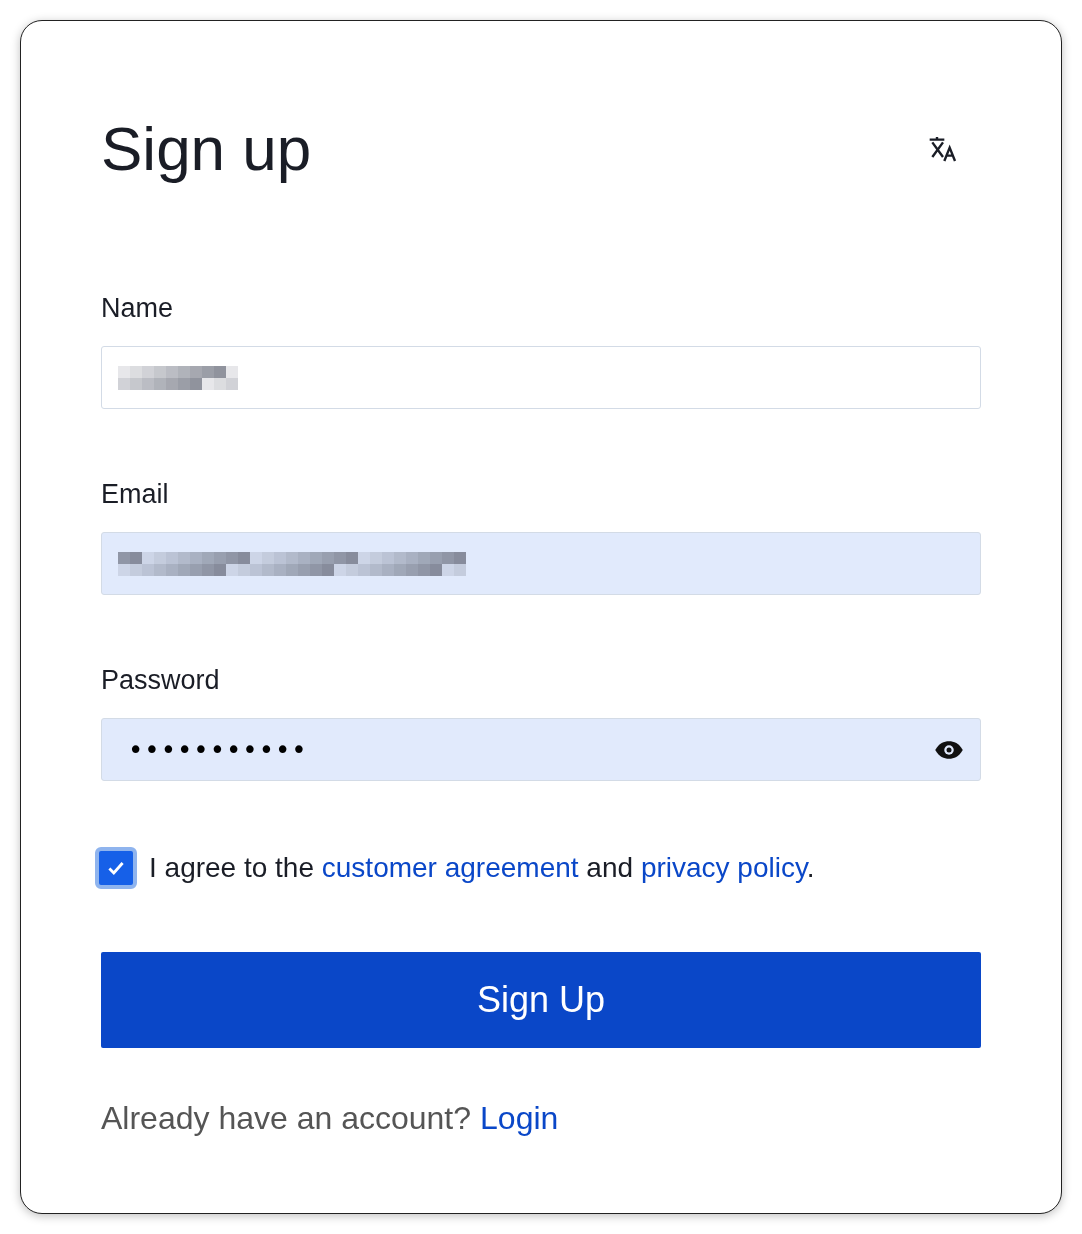 This screenshot has height=1234, width=1082. Describe the element at coordinates (519, 1118) in the screenshot. I see `login-link: Login` at that location.